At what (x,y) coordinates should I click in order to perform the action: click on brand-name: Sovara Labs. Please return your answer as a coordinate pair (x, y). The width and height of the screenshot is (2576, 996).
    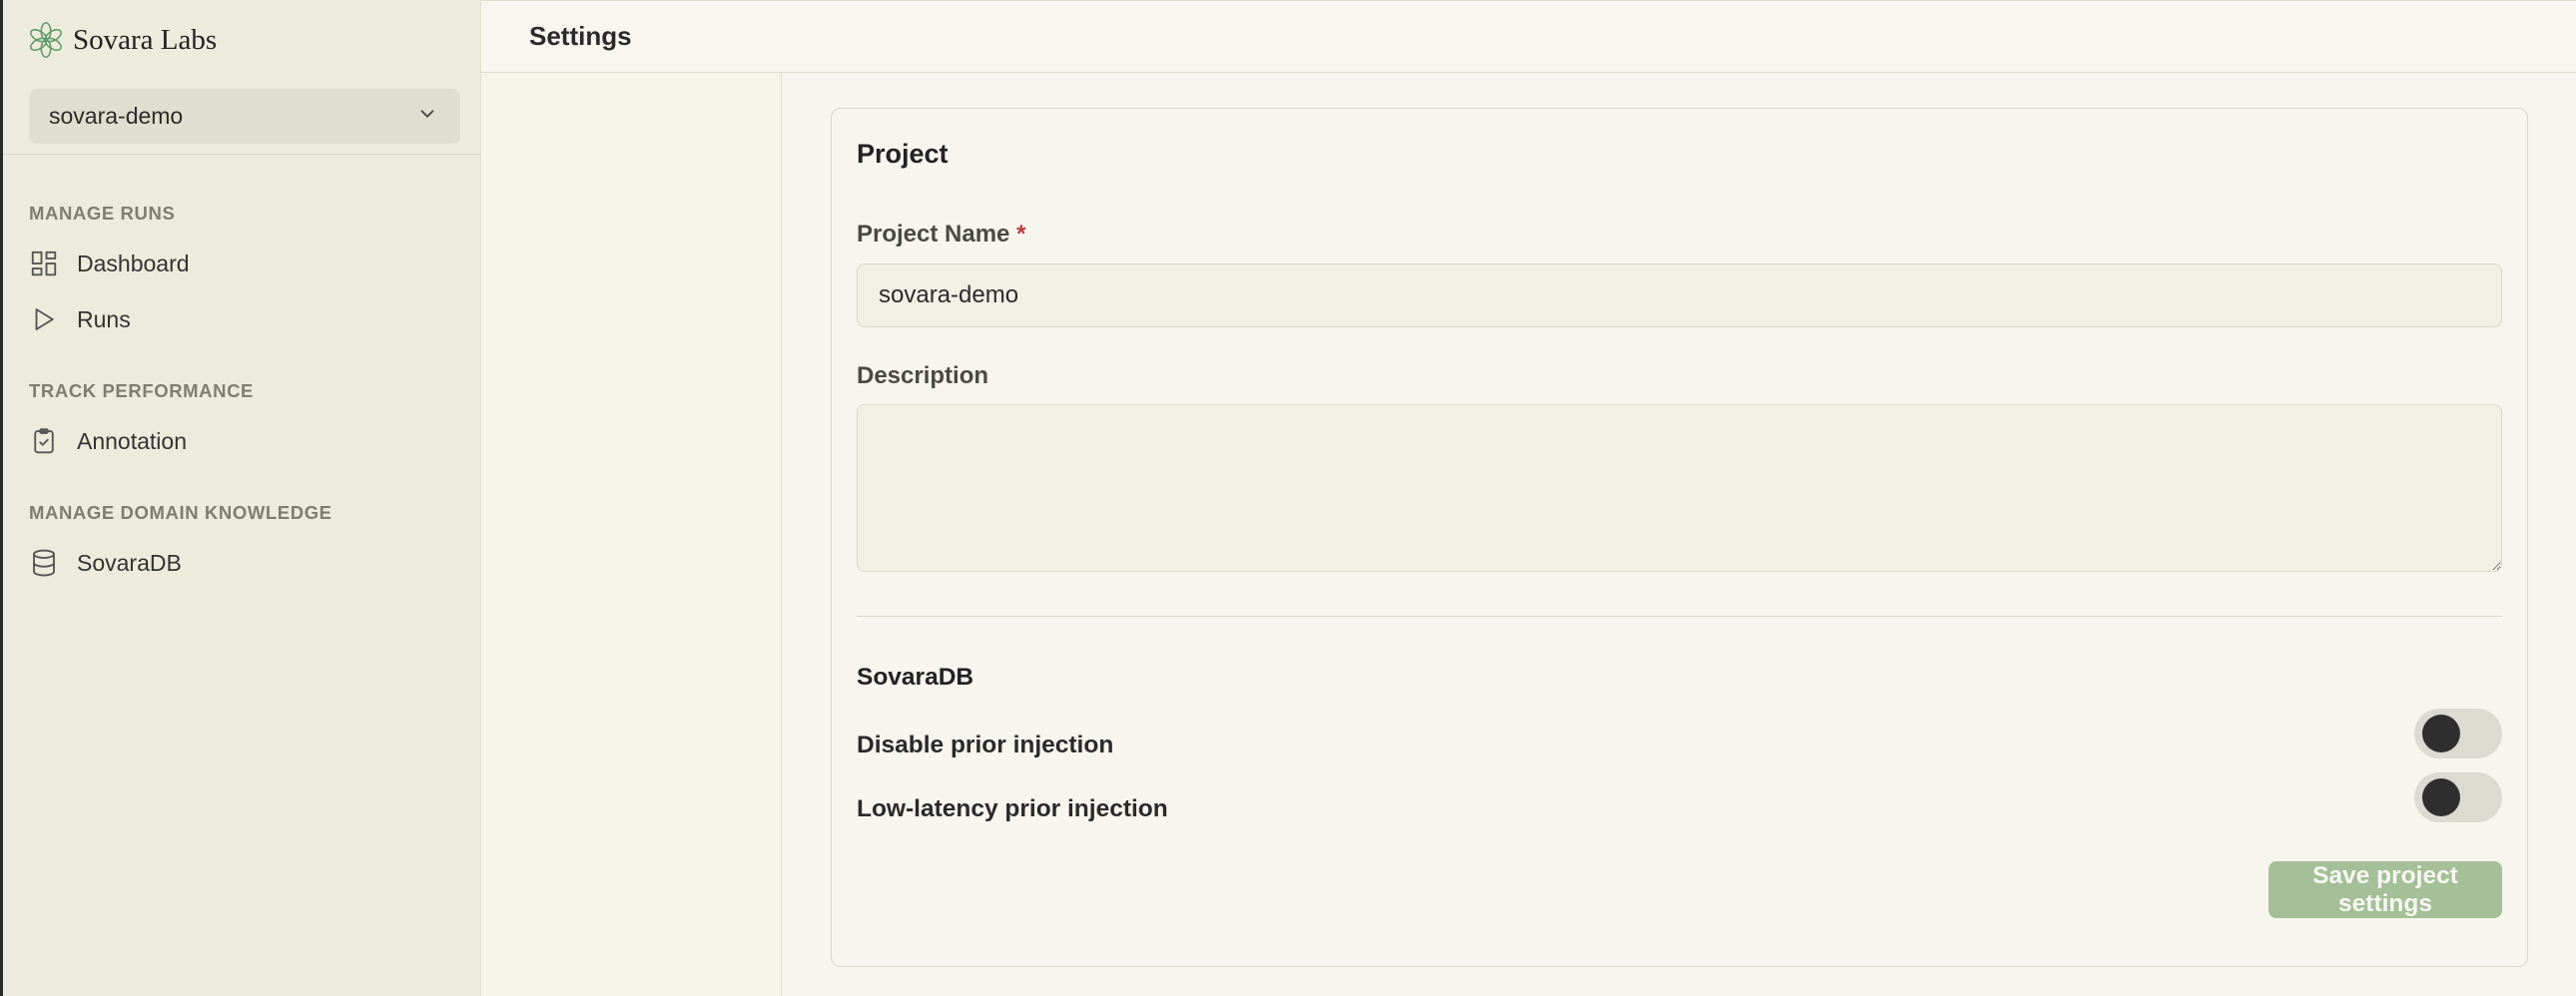
    Looking at the image, I should click on (145, 39).